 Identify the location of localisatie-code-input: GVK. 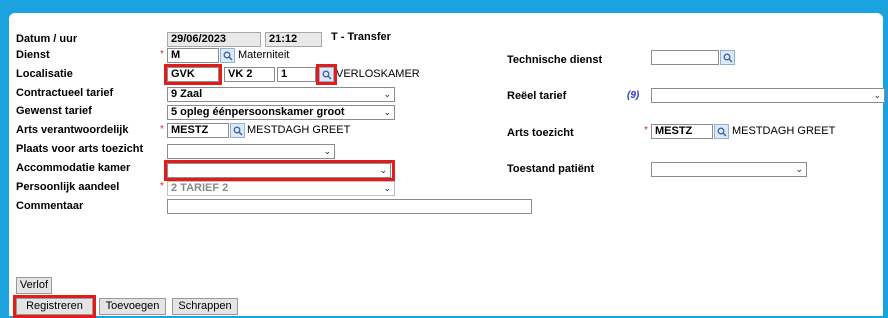
(193, 74).